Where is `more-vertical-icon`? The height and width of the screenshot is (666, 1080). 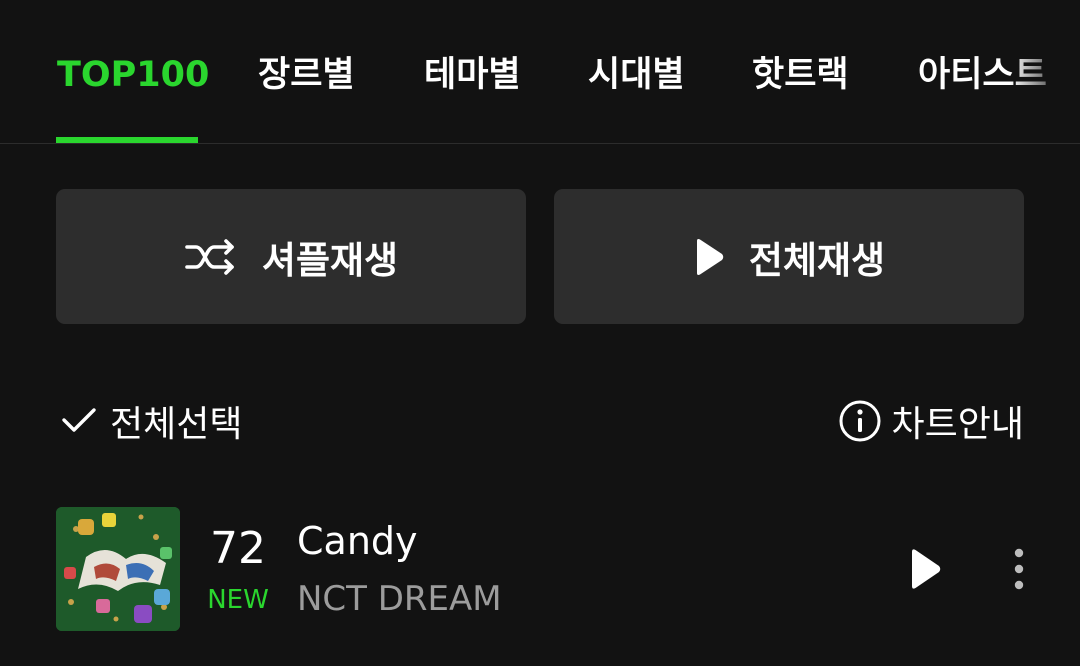 more-vertical-icon is located at coordinates (1019, 569).